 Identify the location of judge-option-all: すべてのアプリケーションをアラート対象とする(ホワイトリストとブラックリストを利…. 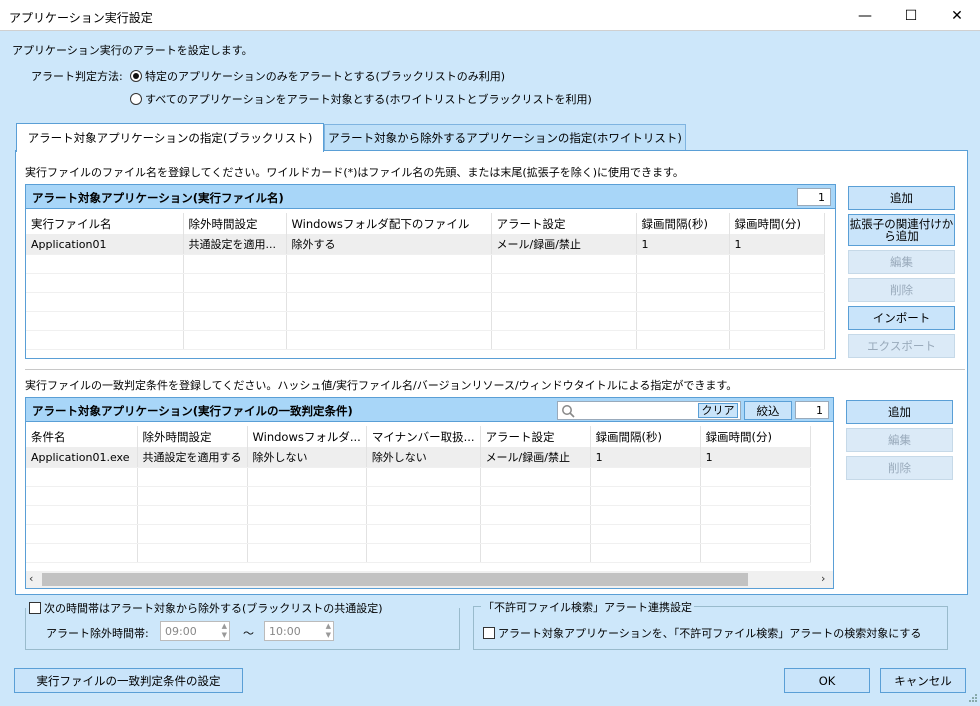
(361, 99).